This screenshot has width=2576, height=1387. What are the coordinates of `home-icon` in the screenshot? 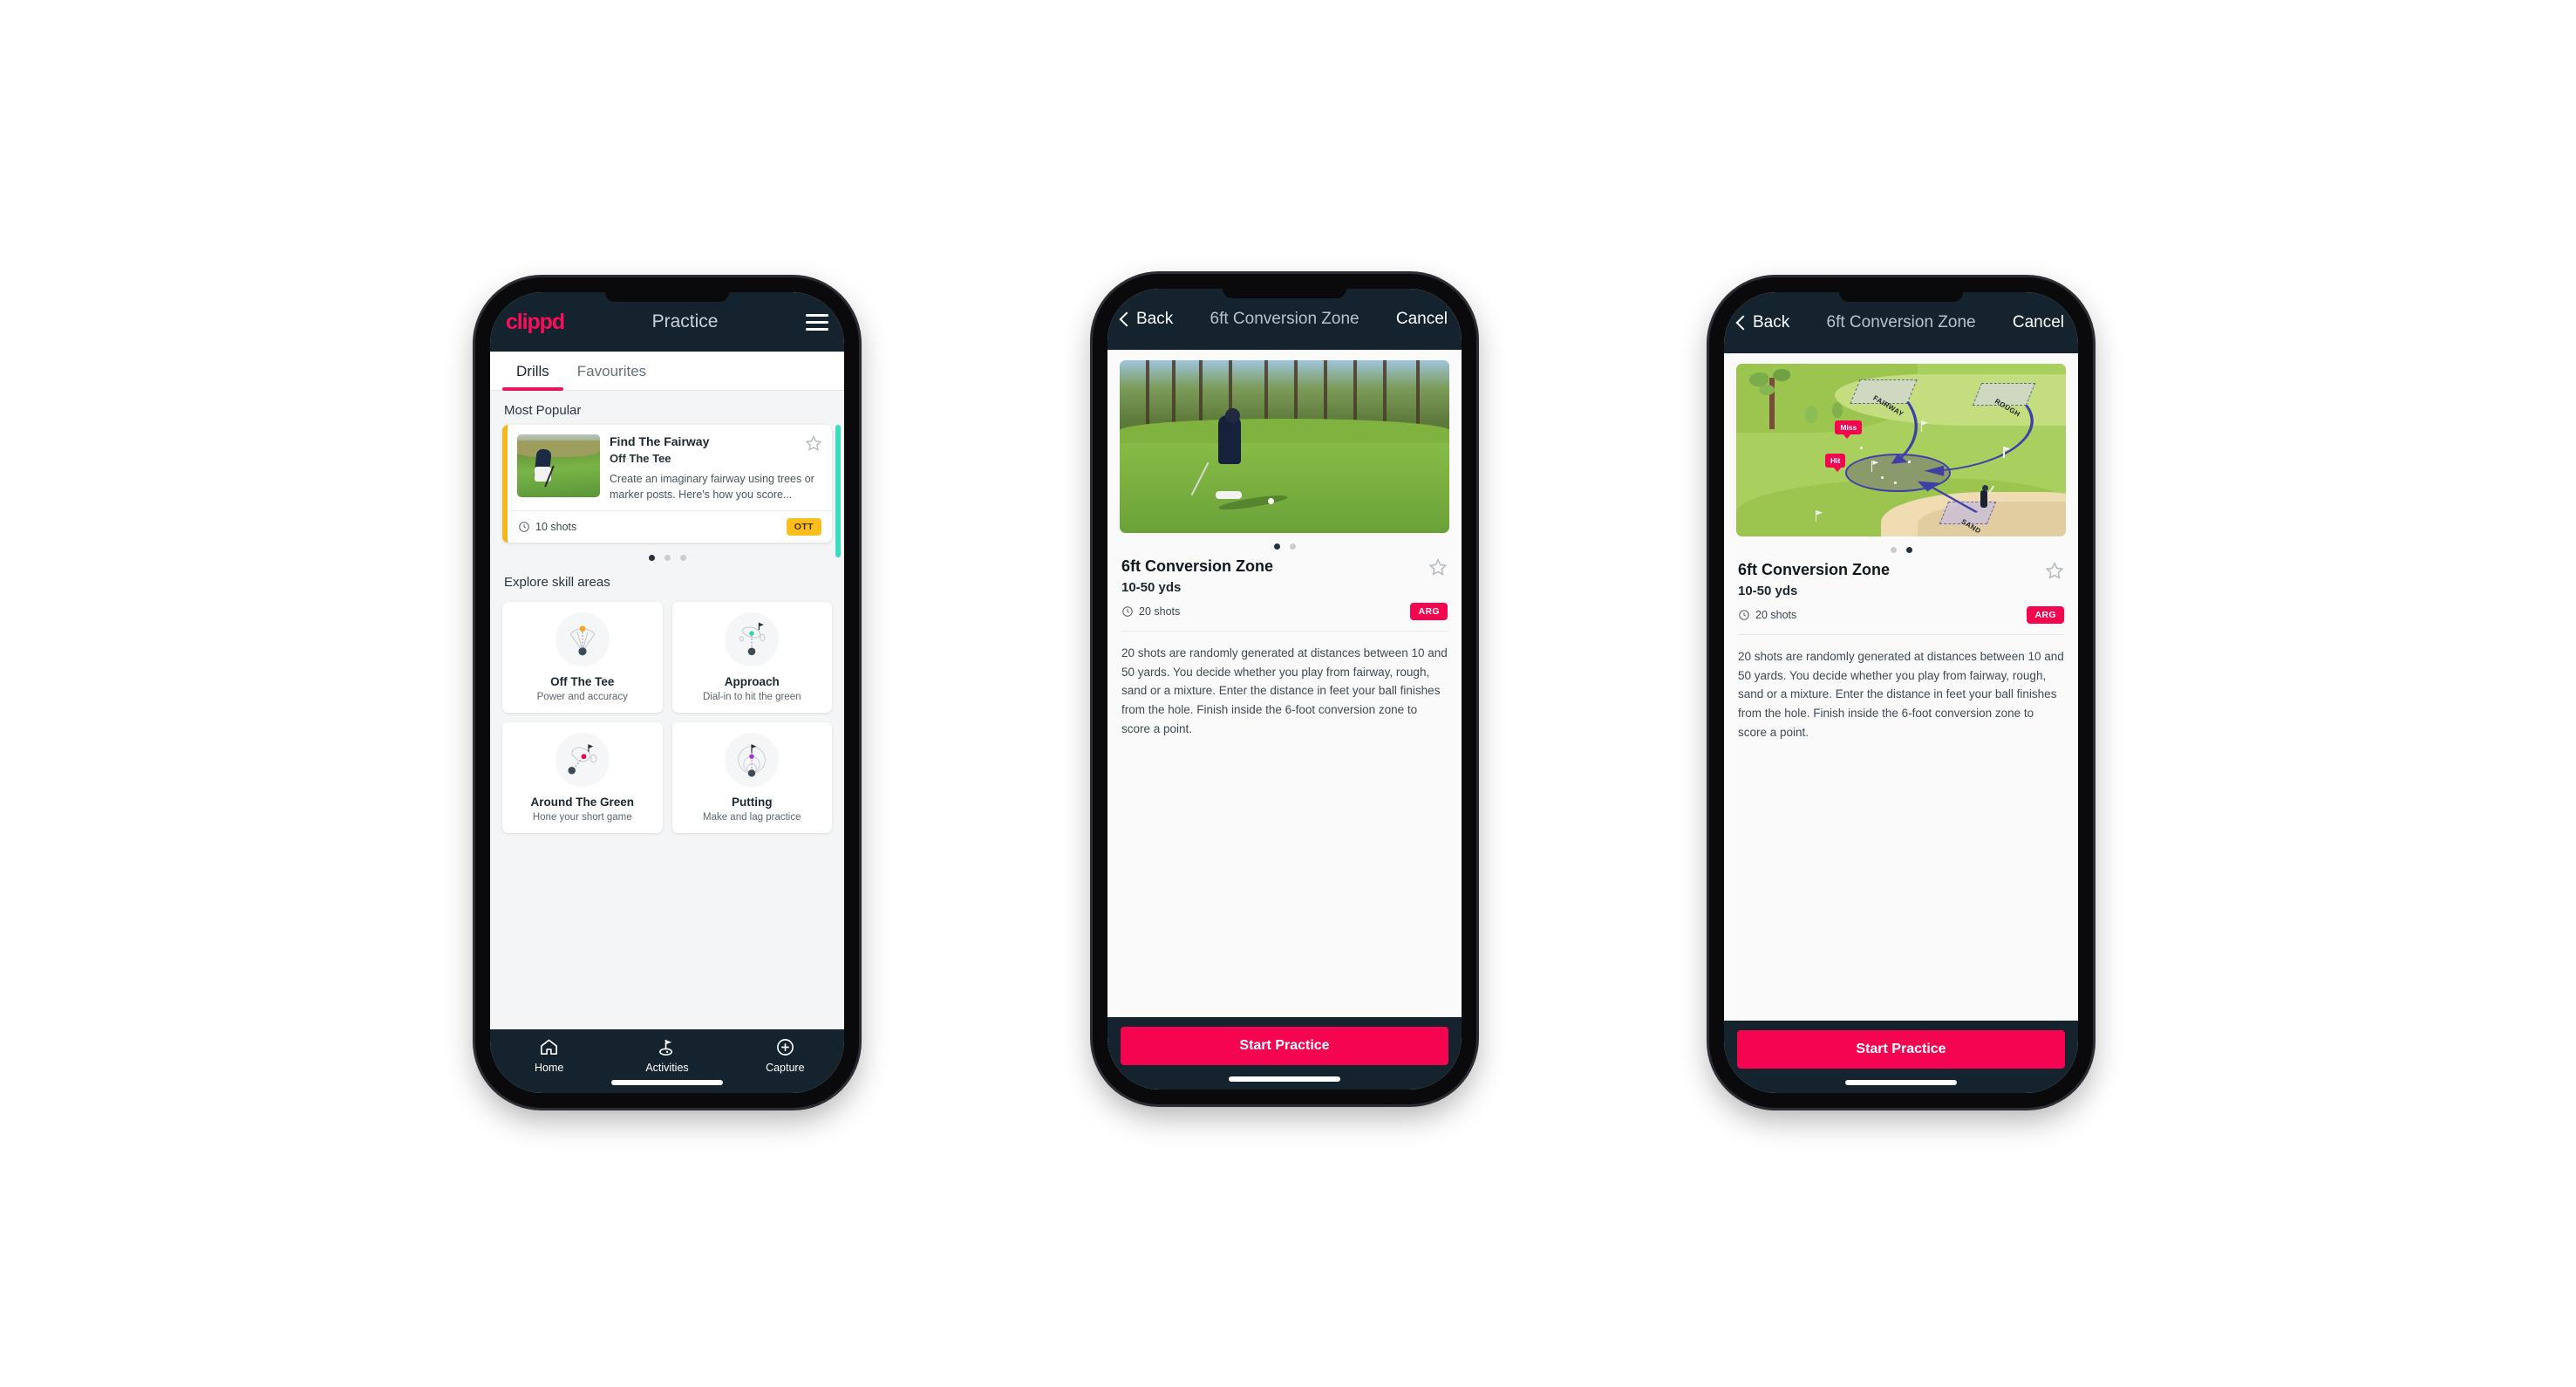 It's located at (550, 1047).